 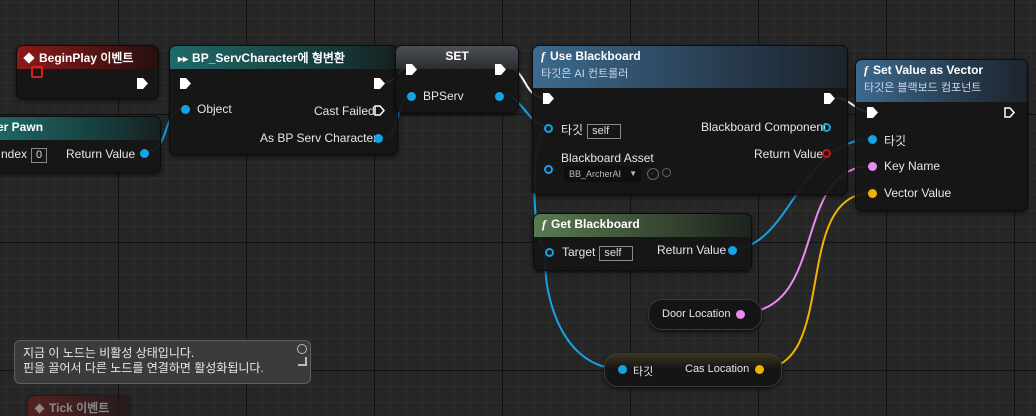 I want to click on tooltip-line-2: 핀을 끌어서 다른 노드를 연결하면 활성화됩니다., so click(x=143, y=368).